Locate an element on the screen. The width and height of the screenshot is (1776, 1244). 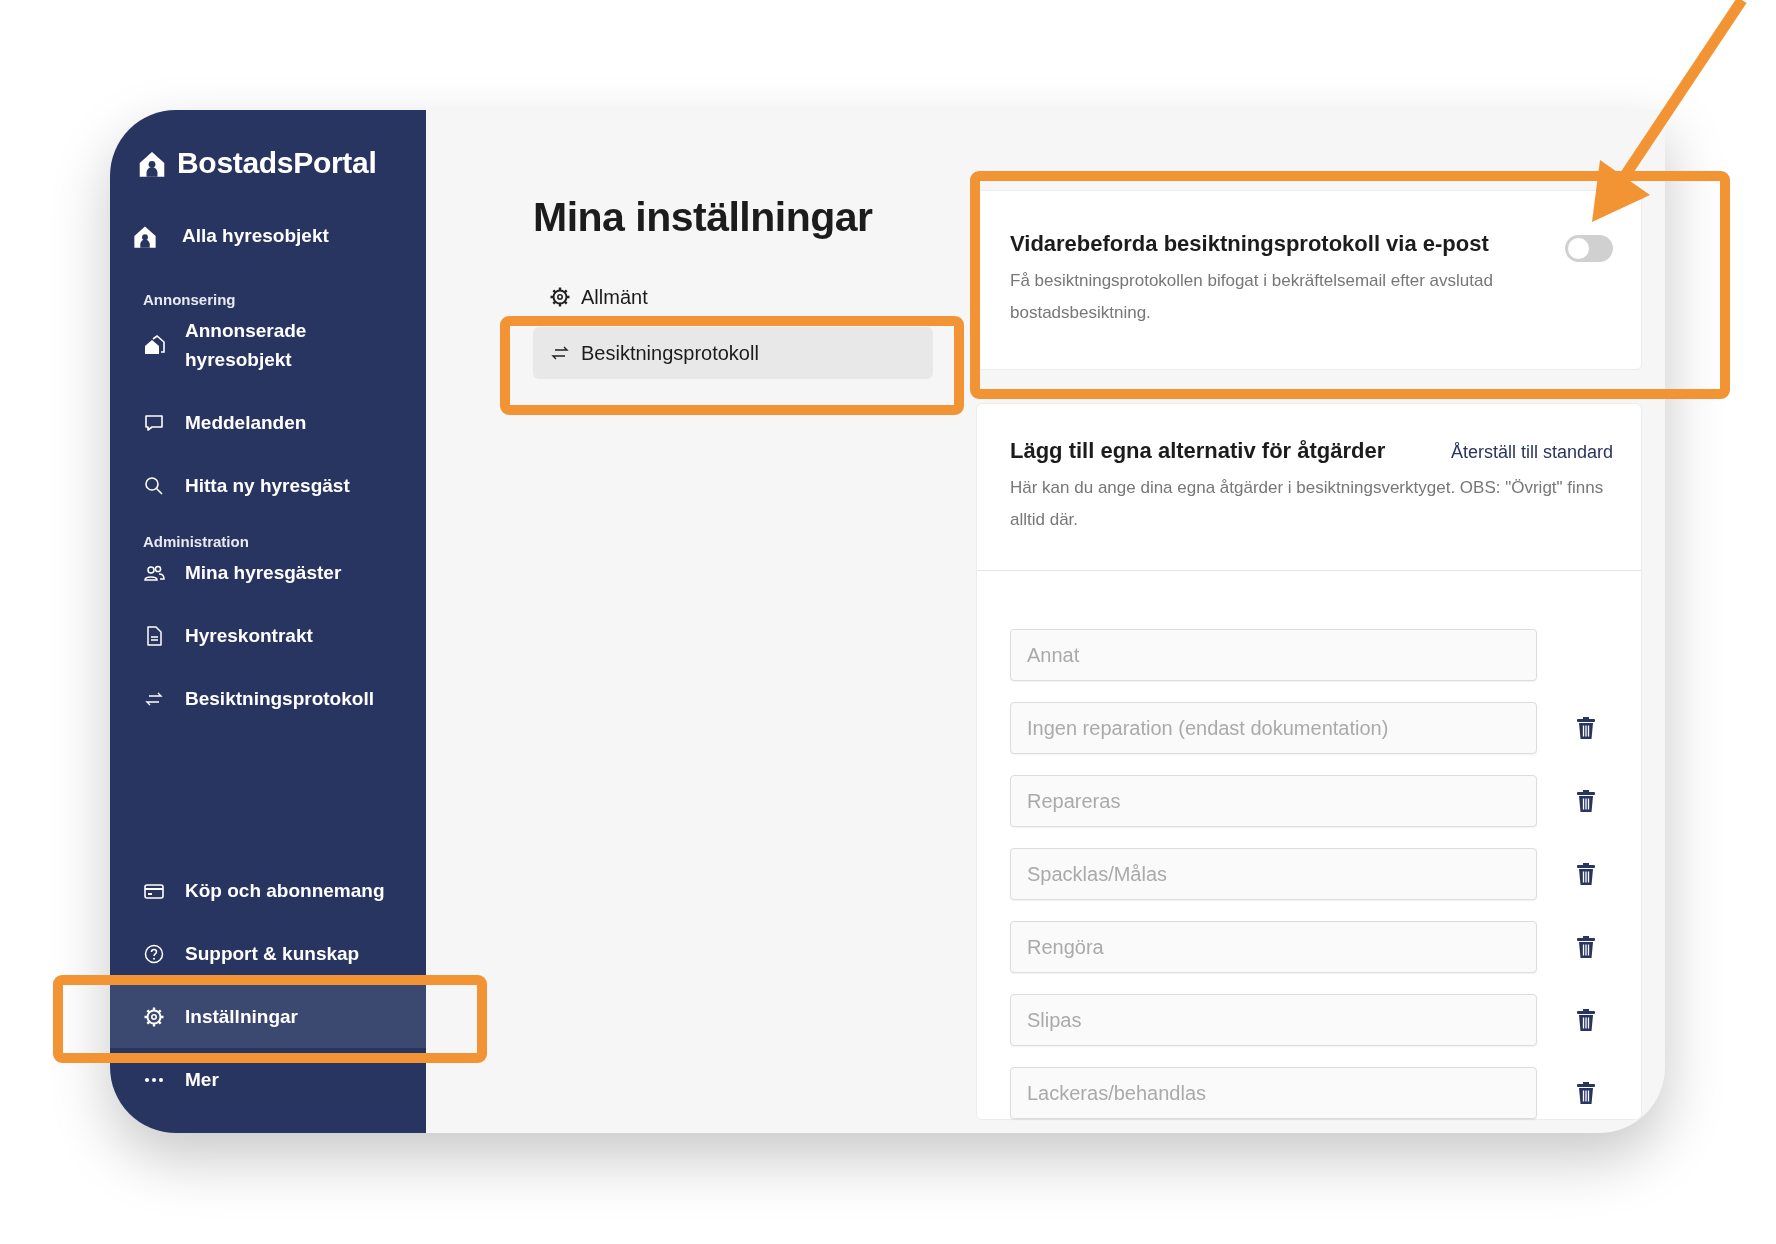
sidebar-item: Hitta ny hyresgäst is located at coordinates (268, 485).